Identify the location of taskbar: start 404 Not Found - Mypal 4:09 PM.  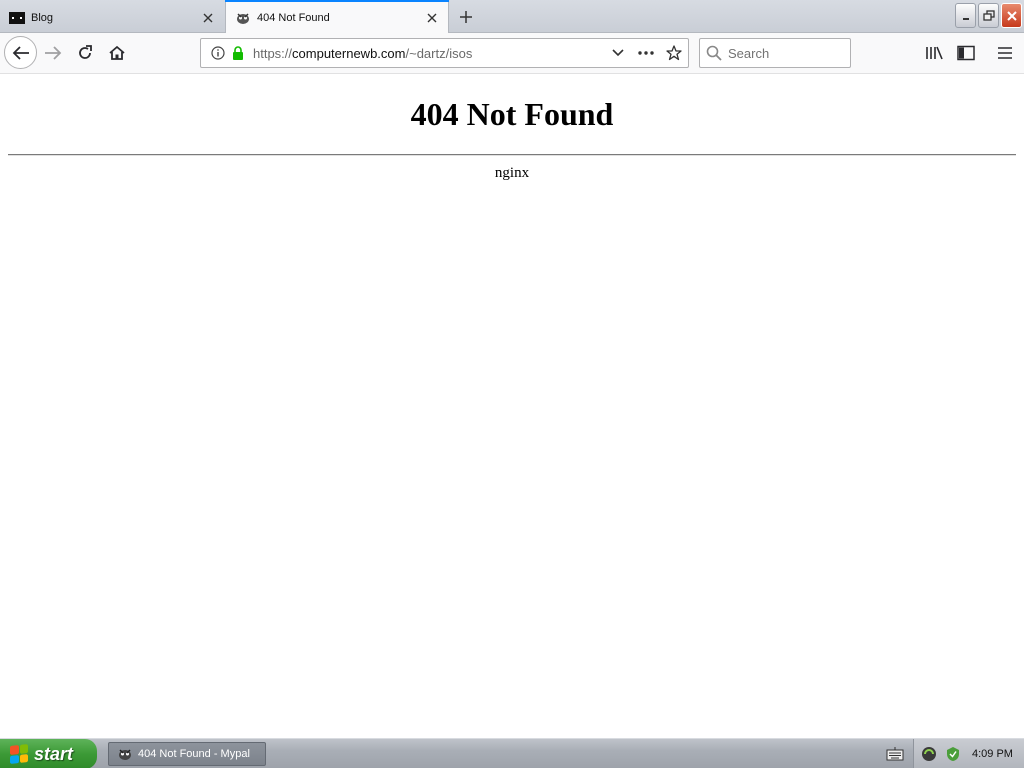
(512, 753).